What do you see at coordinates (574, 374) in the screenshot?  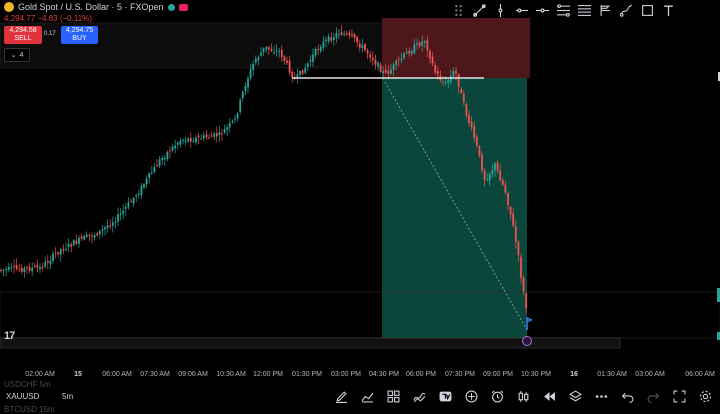 I see `time-axis-label: 16` at bounding box center [574, 374].